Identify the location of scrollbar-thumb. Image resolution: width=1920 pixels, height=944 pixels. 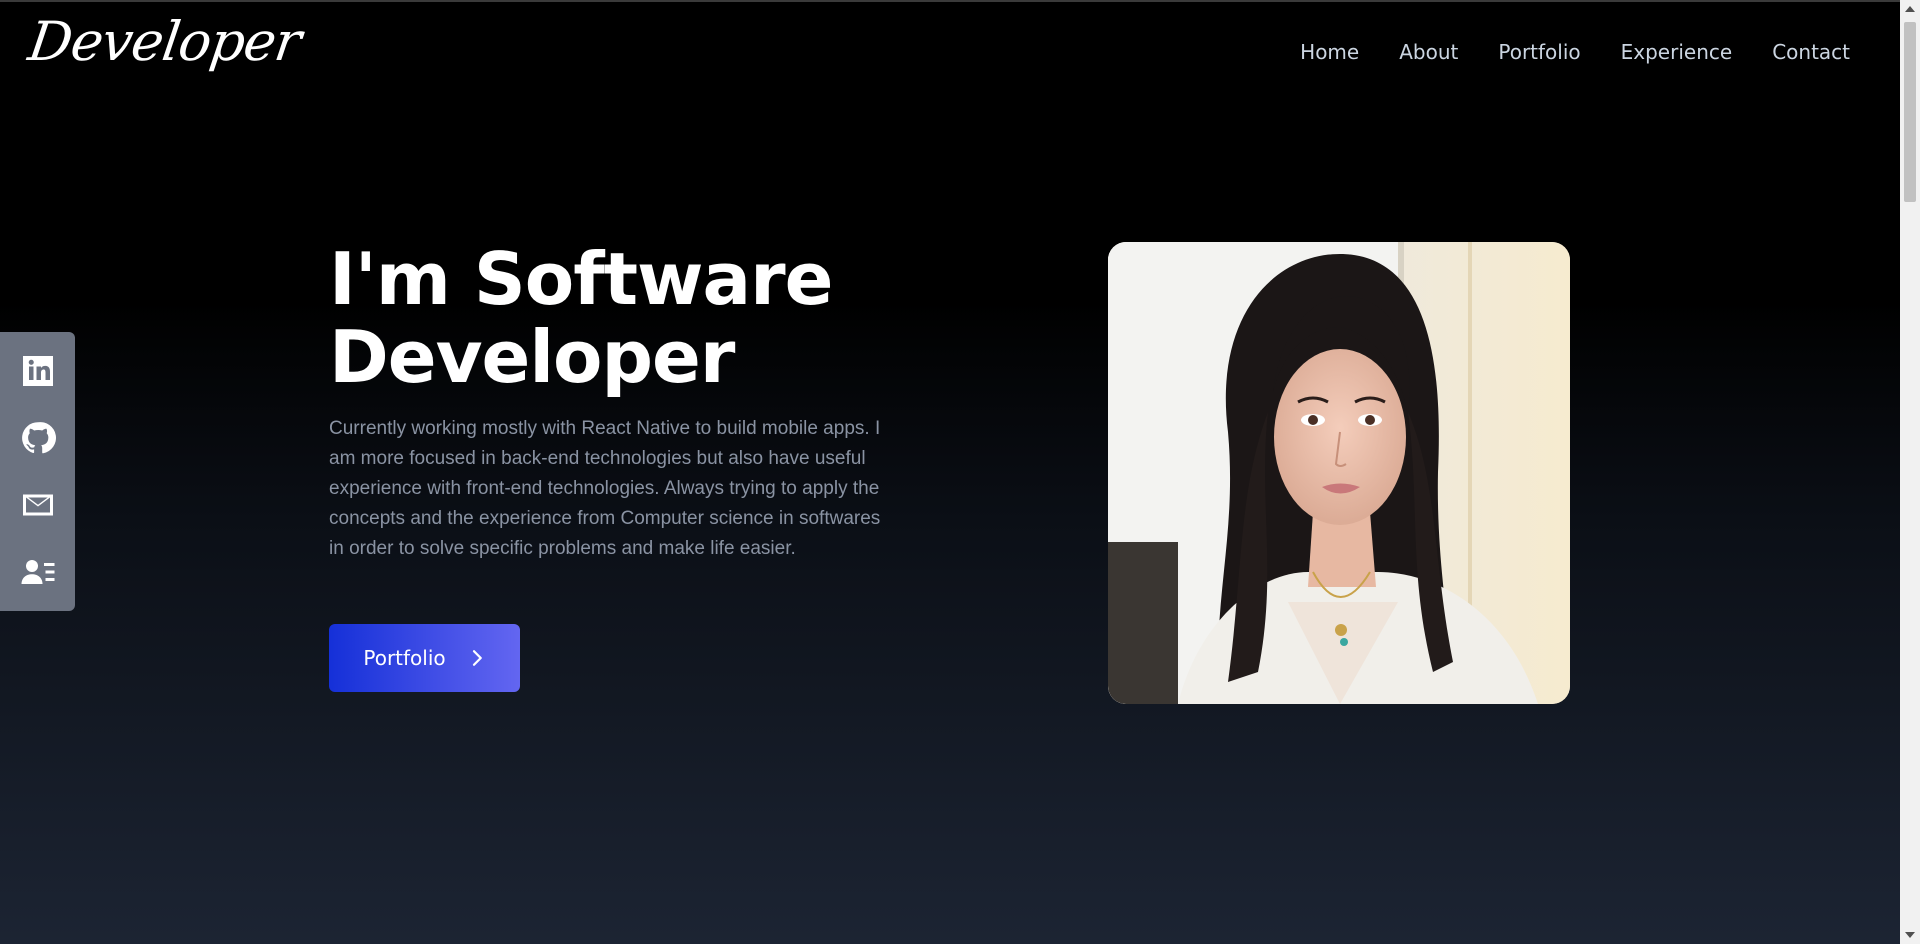
(1910, 112).